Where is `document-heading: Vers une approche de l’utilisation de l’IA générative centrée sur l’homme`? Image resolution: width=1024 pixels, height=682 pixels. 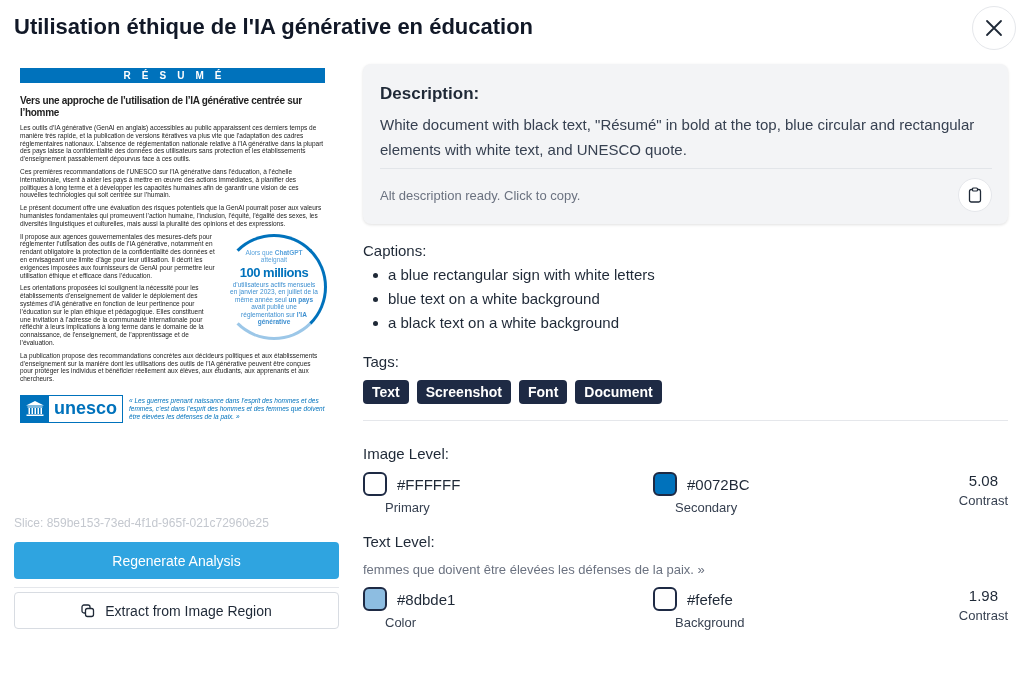 document-heading: Vers une approche de l’utilisation de l’IA générative centrée sur l’homme is located at coordinates (161, 107).